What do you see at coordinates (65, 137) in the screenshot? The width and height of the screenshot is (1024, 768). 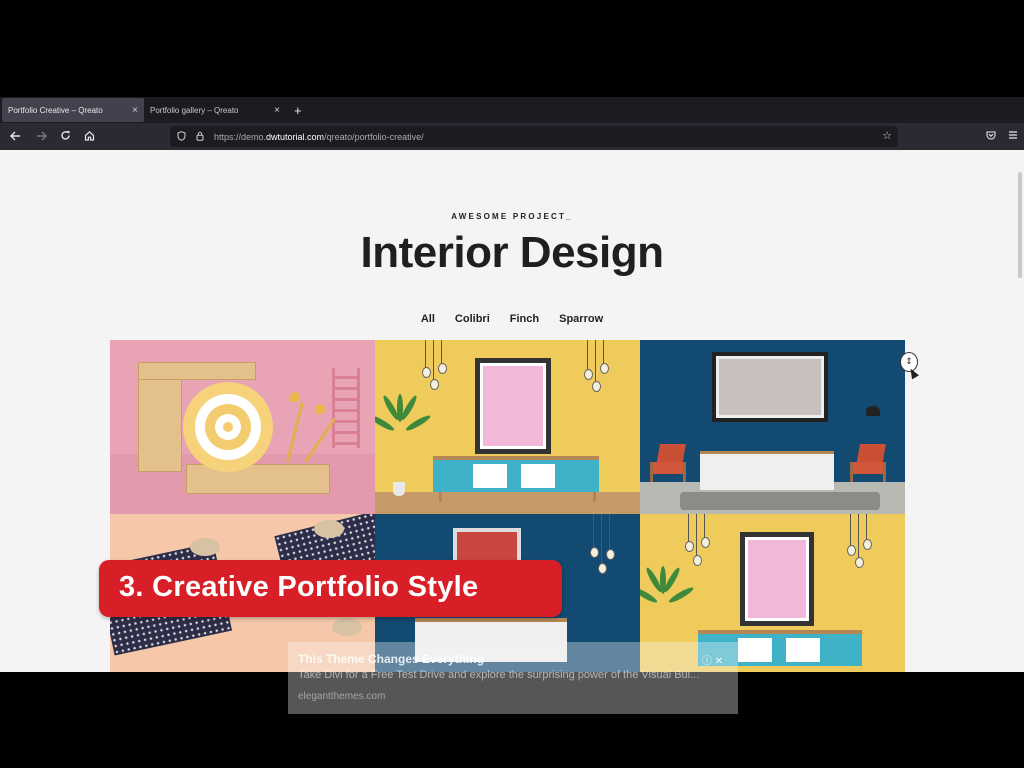 I see `reload-icon` at bounding box center [65, 137].